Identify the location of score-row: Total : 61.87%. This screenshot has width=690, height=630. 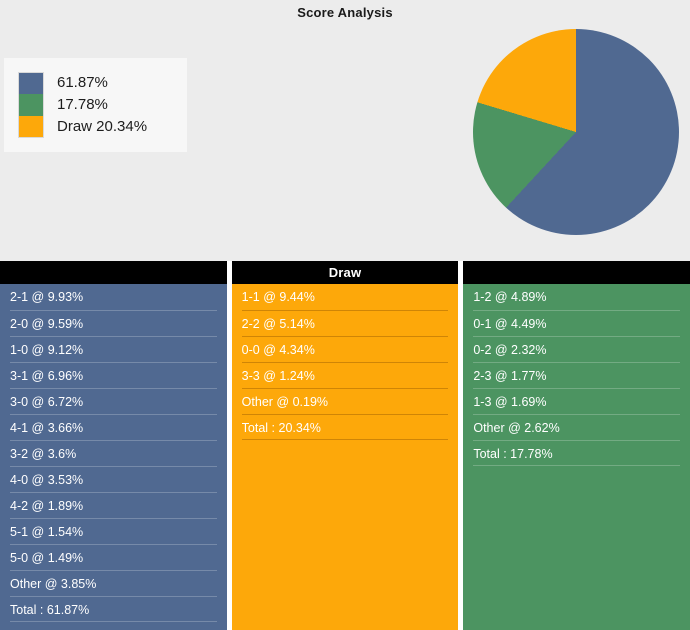
(113, 609).